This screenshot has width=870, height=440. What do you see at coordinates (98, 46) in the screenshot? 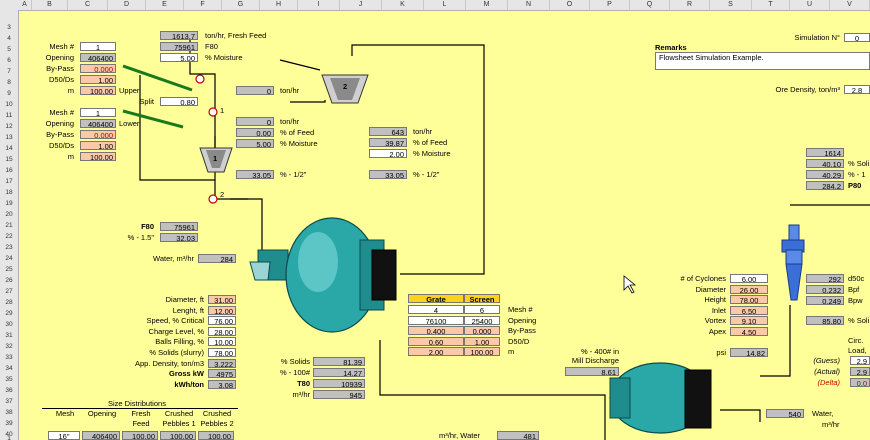
I see `upper-mesh-input: 1` at bounding box center [98, 46].